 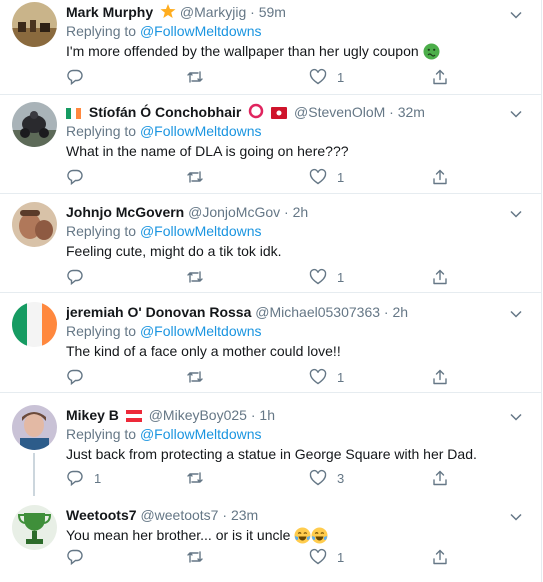 What do you see at coordinates (101, 515) in the screenshot?
I see `display-name: Weetoots7` at bounding box center [101, 515].